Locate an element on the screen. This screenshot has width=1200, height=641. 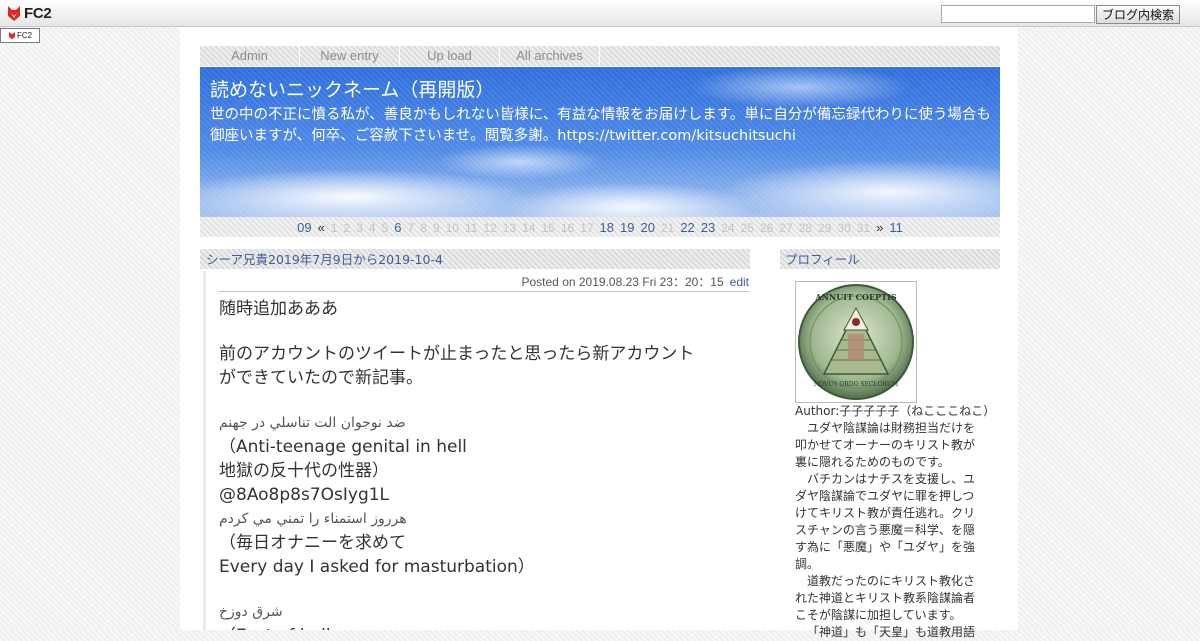
entry-title-link: シーア兄貴2019年7月9日から2019-10-4 is located at coordinates (324, 259).